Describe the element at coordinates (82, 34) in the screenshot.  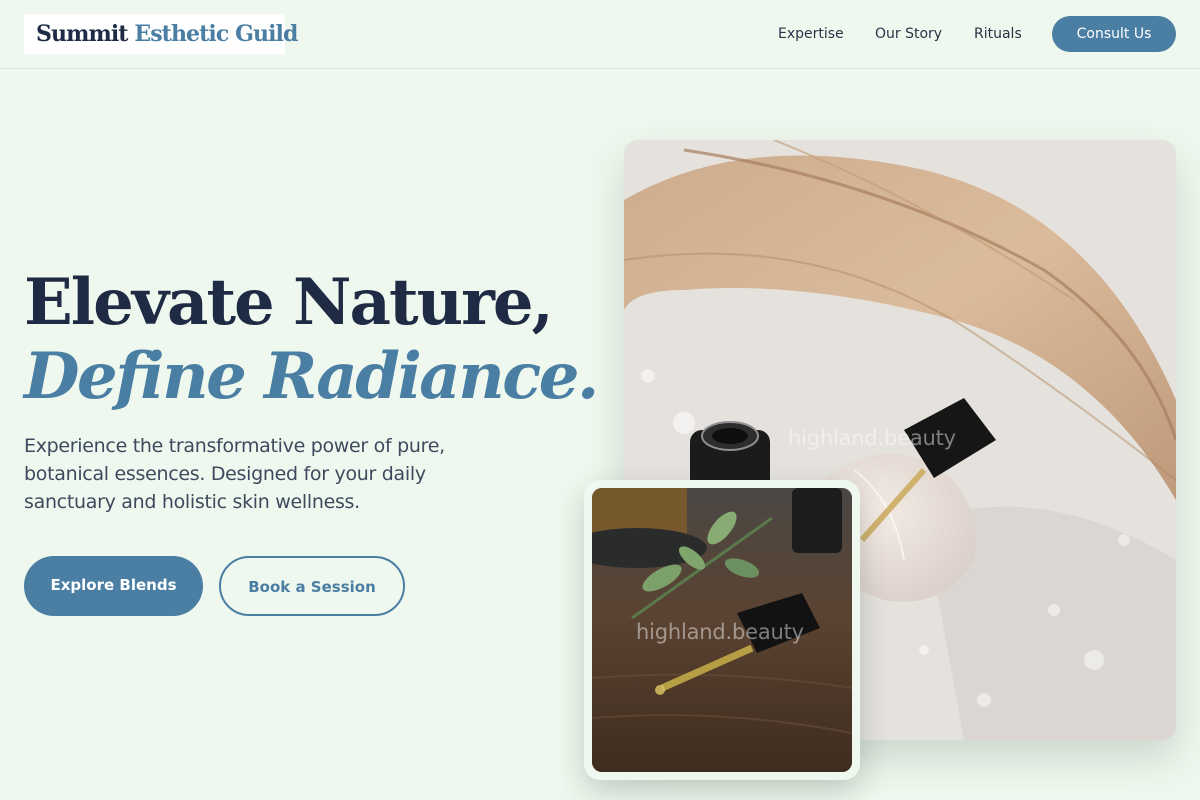
I see `logo-word-summit: Summit` at that location.